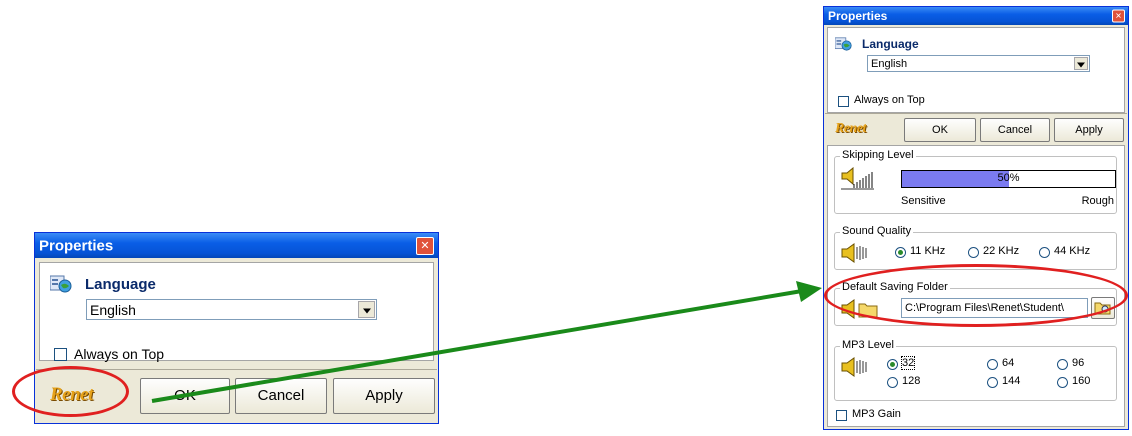 The image size is (1132, 436). I want to click on large-close-icon: ✕, so click(1118, 16).